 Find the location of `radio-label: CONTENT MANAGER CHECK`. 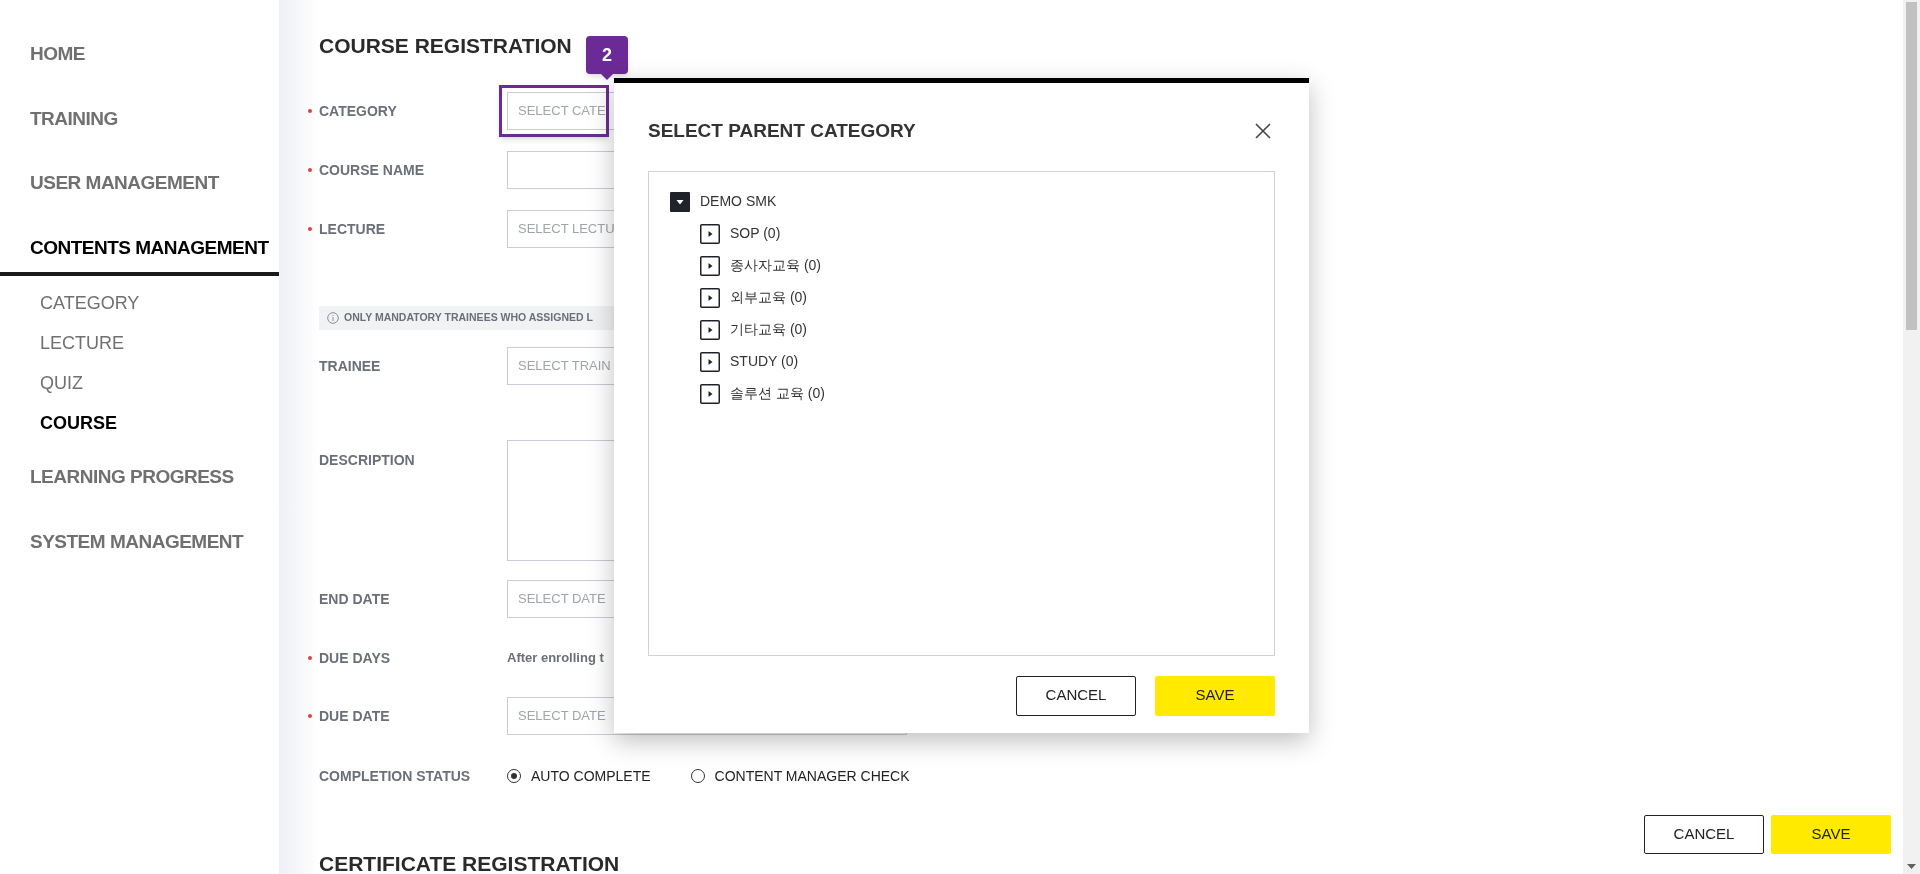

radio-label: CONTENT MANAGER CHECK is located at coordinates (812, 776).